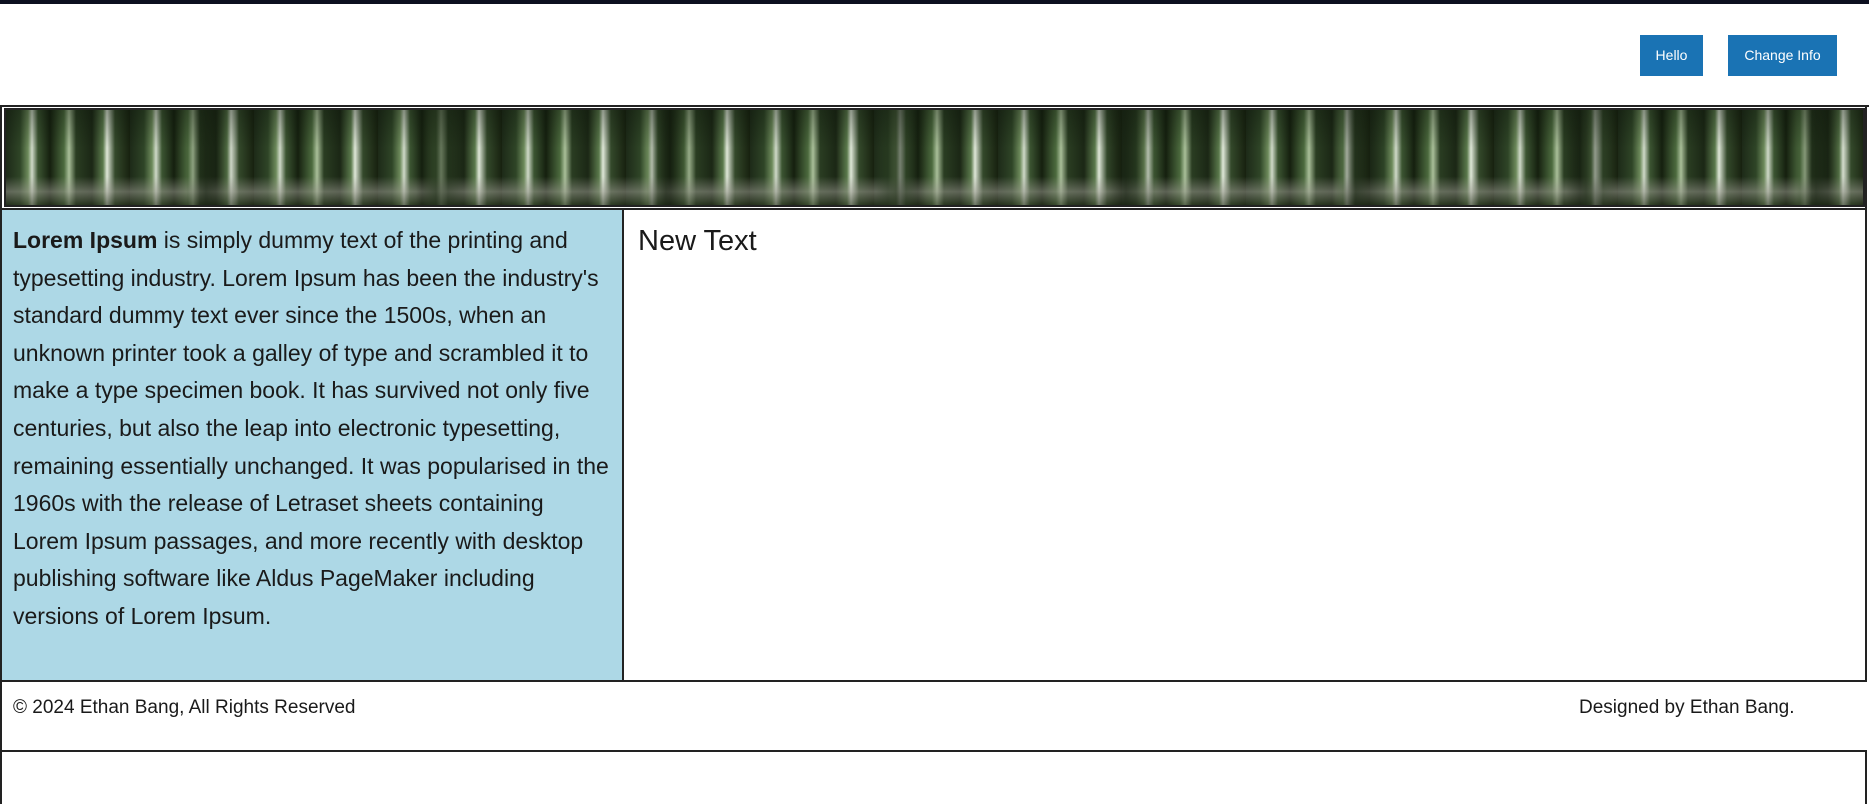  What do you see at coordinates (184, 707) in the screenshot?
I see `copyright-text: © 2024 Ethan Bang, All Rights Reserved` at bounding box center [184, 707].